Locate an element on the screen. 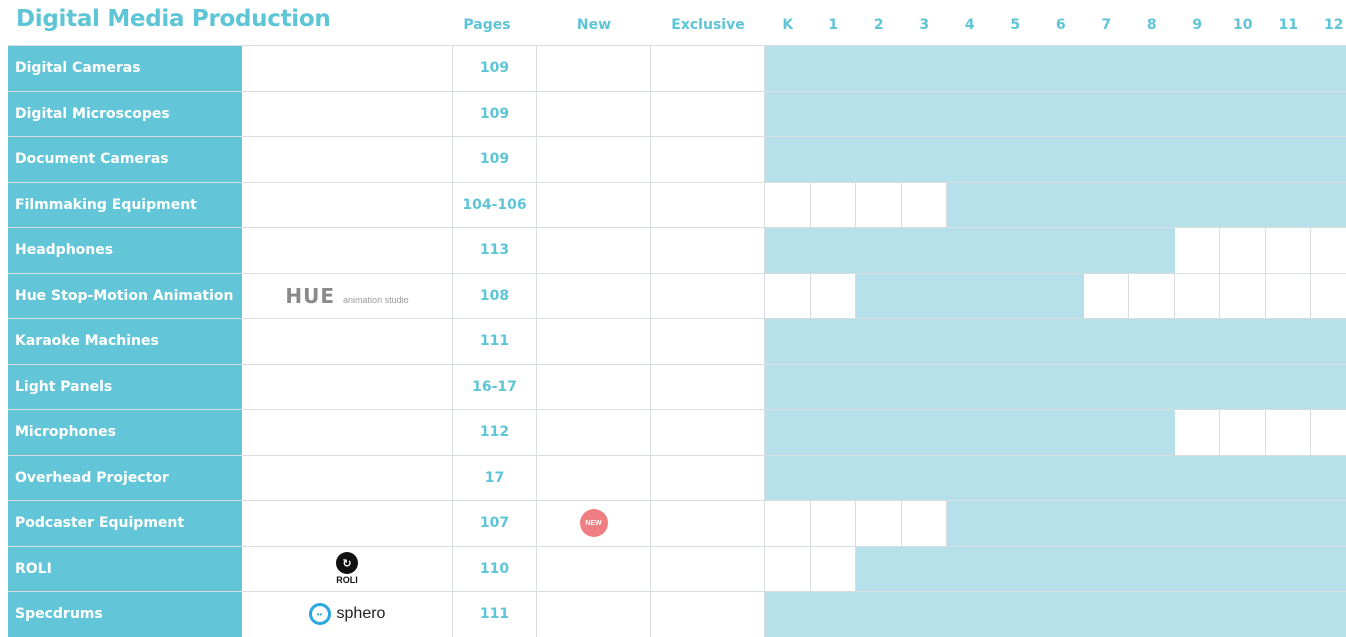  pages-link: 16-17 is located at coordinates (495, 386).